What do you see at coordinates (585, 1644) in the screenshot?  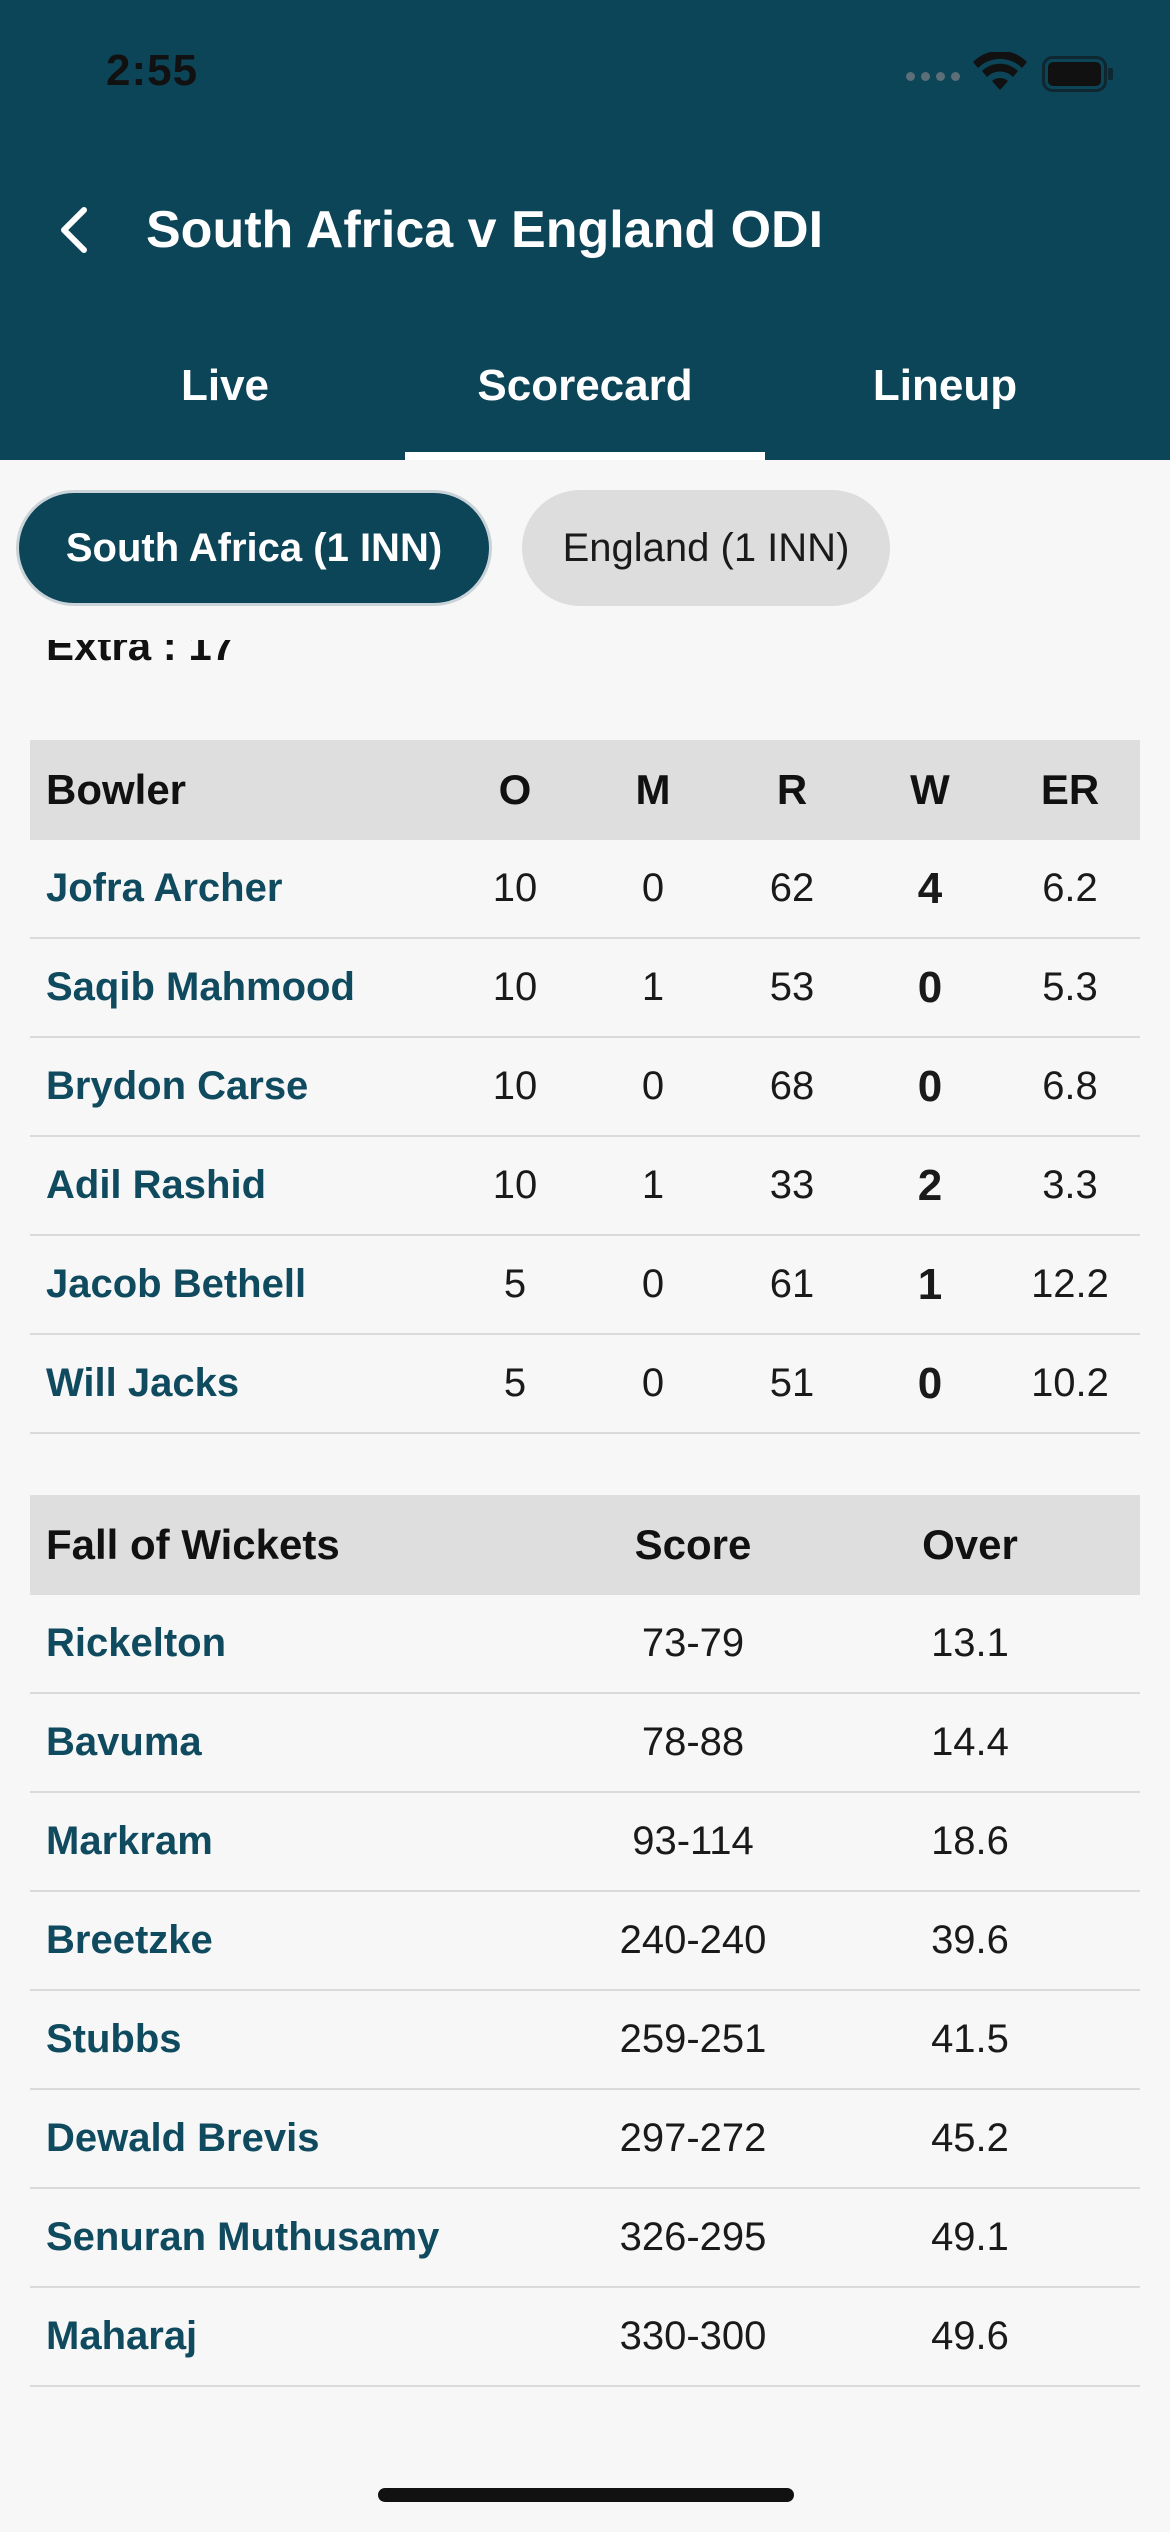 I see `table-row: Rickelton 73-79 13.1` at bounding box center [585, 1644].